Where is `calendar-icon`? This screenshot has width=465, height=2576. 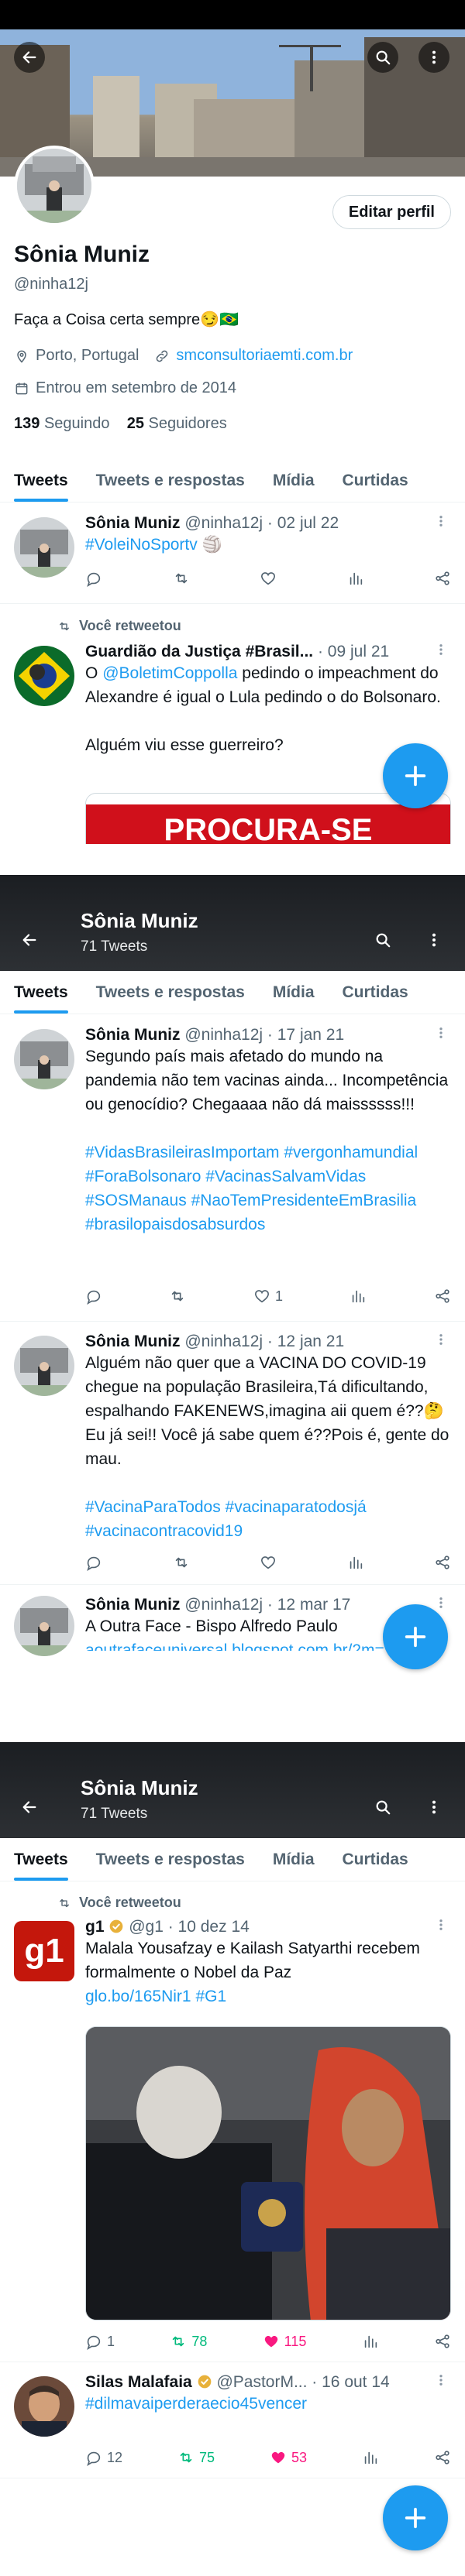
calendar-icon is located at coordinates (21, 388).